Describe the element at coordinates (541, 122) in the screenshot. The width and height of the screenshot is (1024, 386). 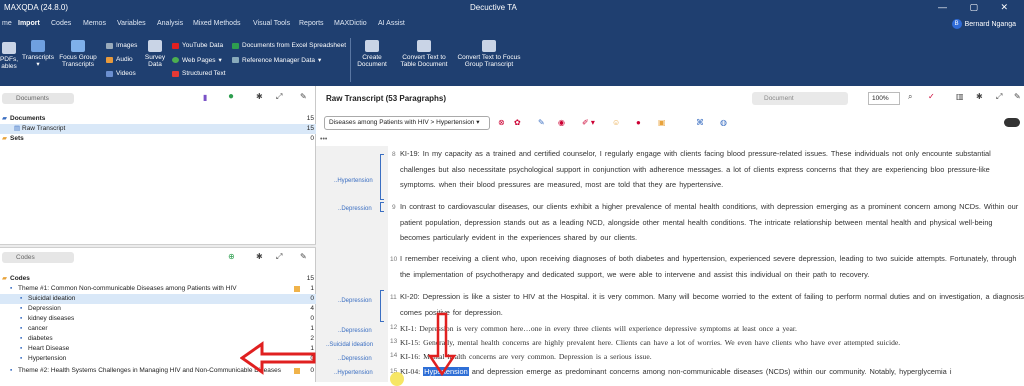
I see `in-vivo-icon: ✎` at that location.